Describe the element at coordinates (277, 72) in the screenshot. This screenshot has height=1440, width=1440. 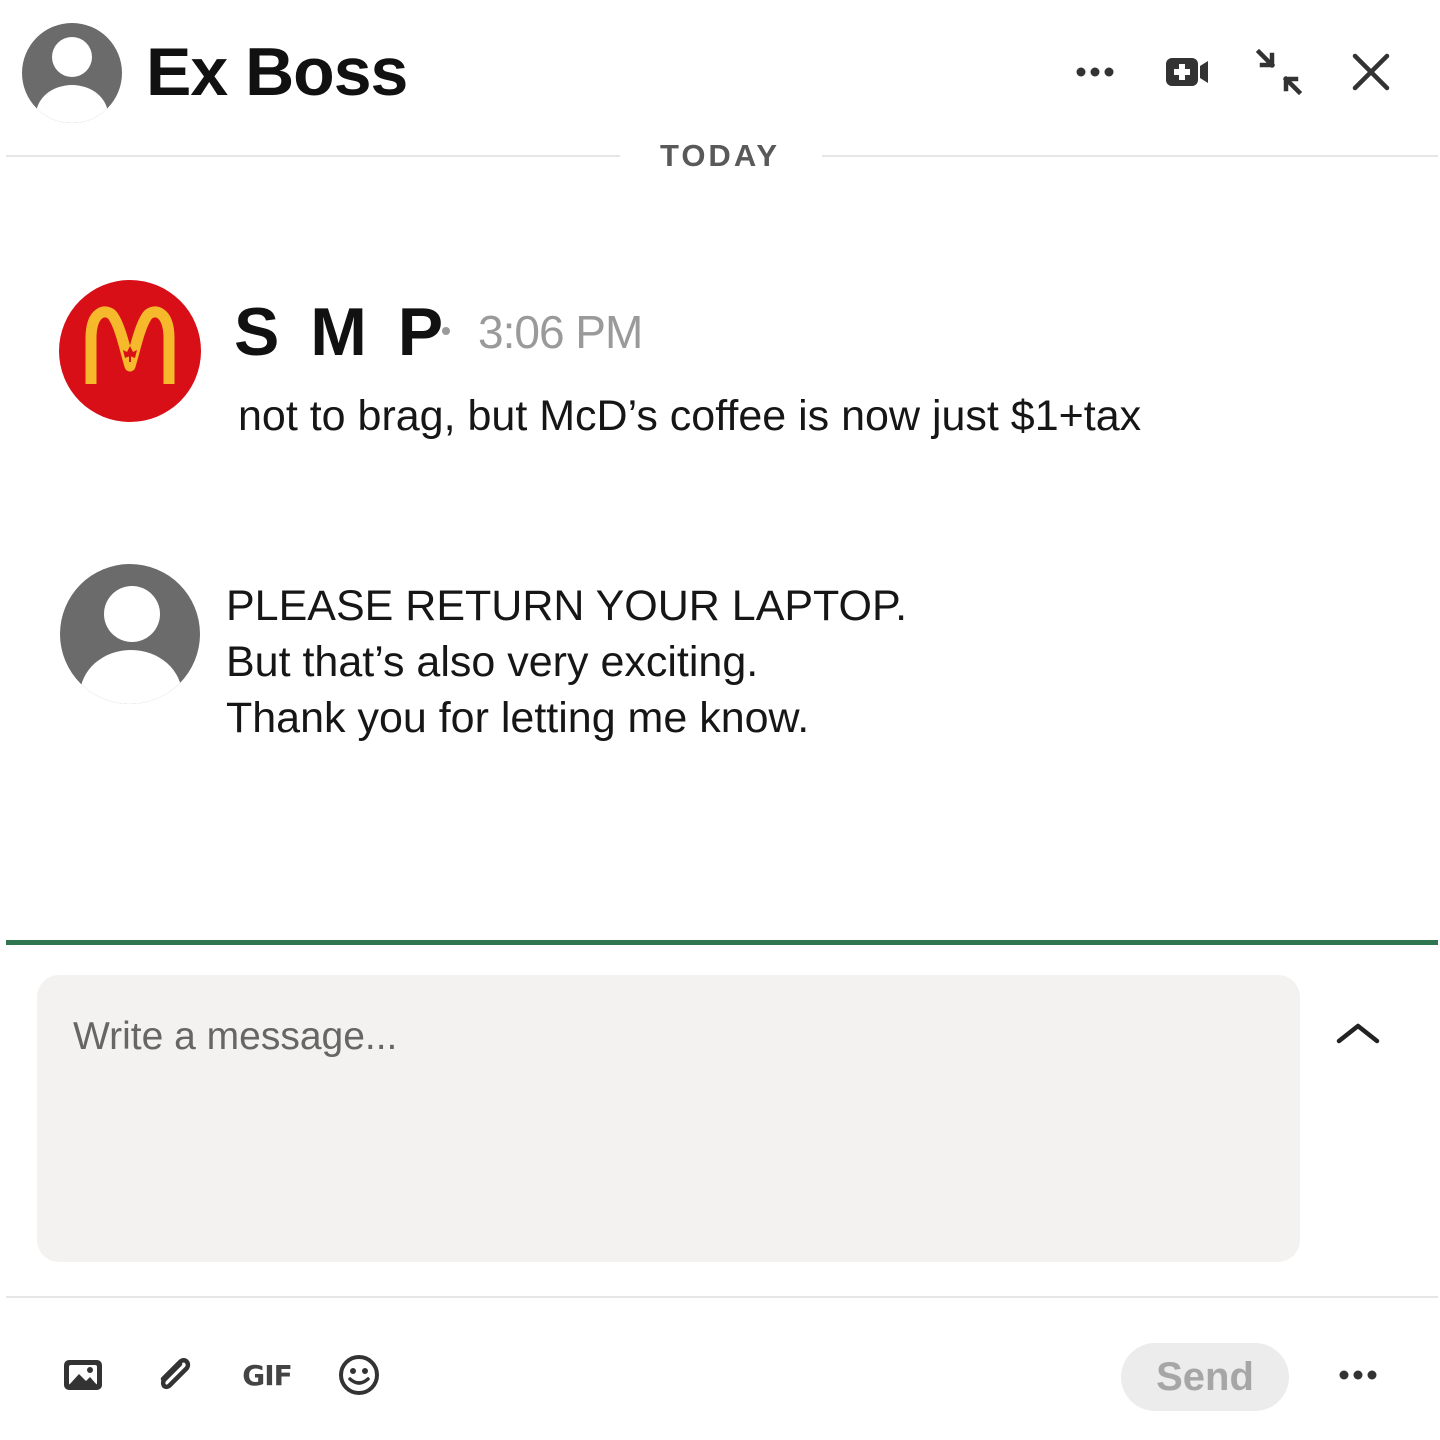
I see `conversation-title: Ex Boss` at that location.